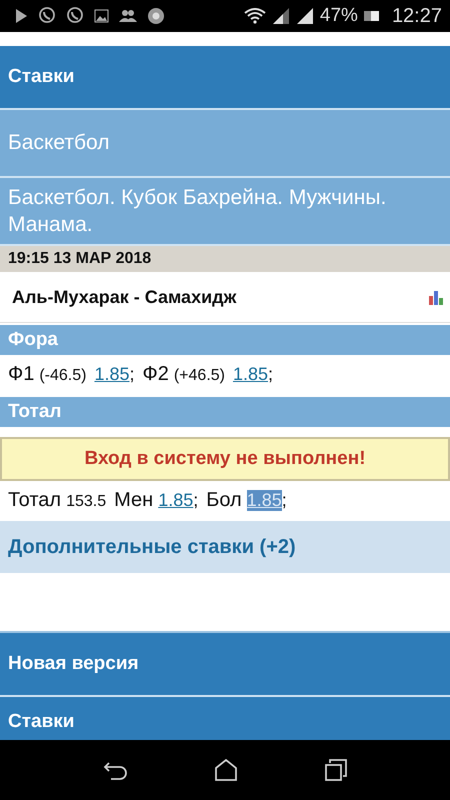 The image size is (450, 800). What do you see at coordinates (225, 340) in the screenshot?
I see `section-header: Фора` at bounding box center [225, 340].